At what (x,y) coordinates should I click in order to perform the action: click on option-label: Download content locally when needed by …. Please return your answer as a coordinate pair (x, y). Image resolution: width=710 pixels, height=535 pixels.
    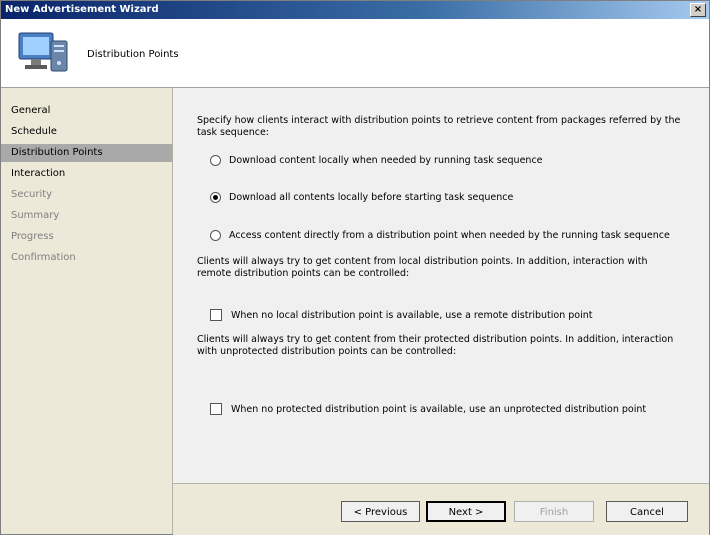
    Looking at the image, I should click on (386, 160).